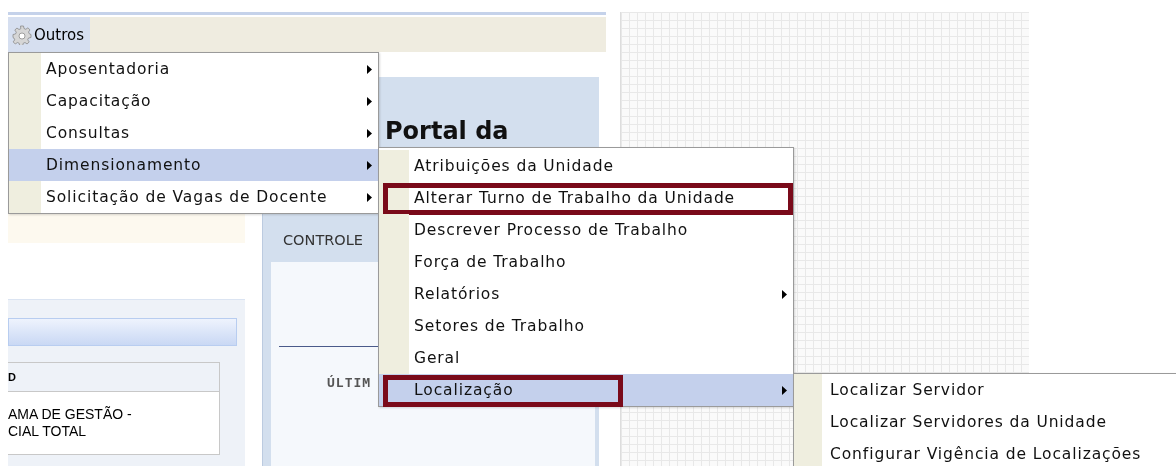 The height and width of the screenshot is (466, 1176). What do you see at coordinates (193, 69) in the screenshot?
I see `menu-item: Aposentadoria` at bounding box center [193, 69].